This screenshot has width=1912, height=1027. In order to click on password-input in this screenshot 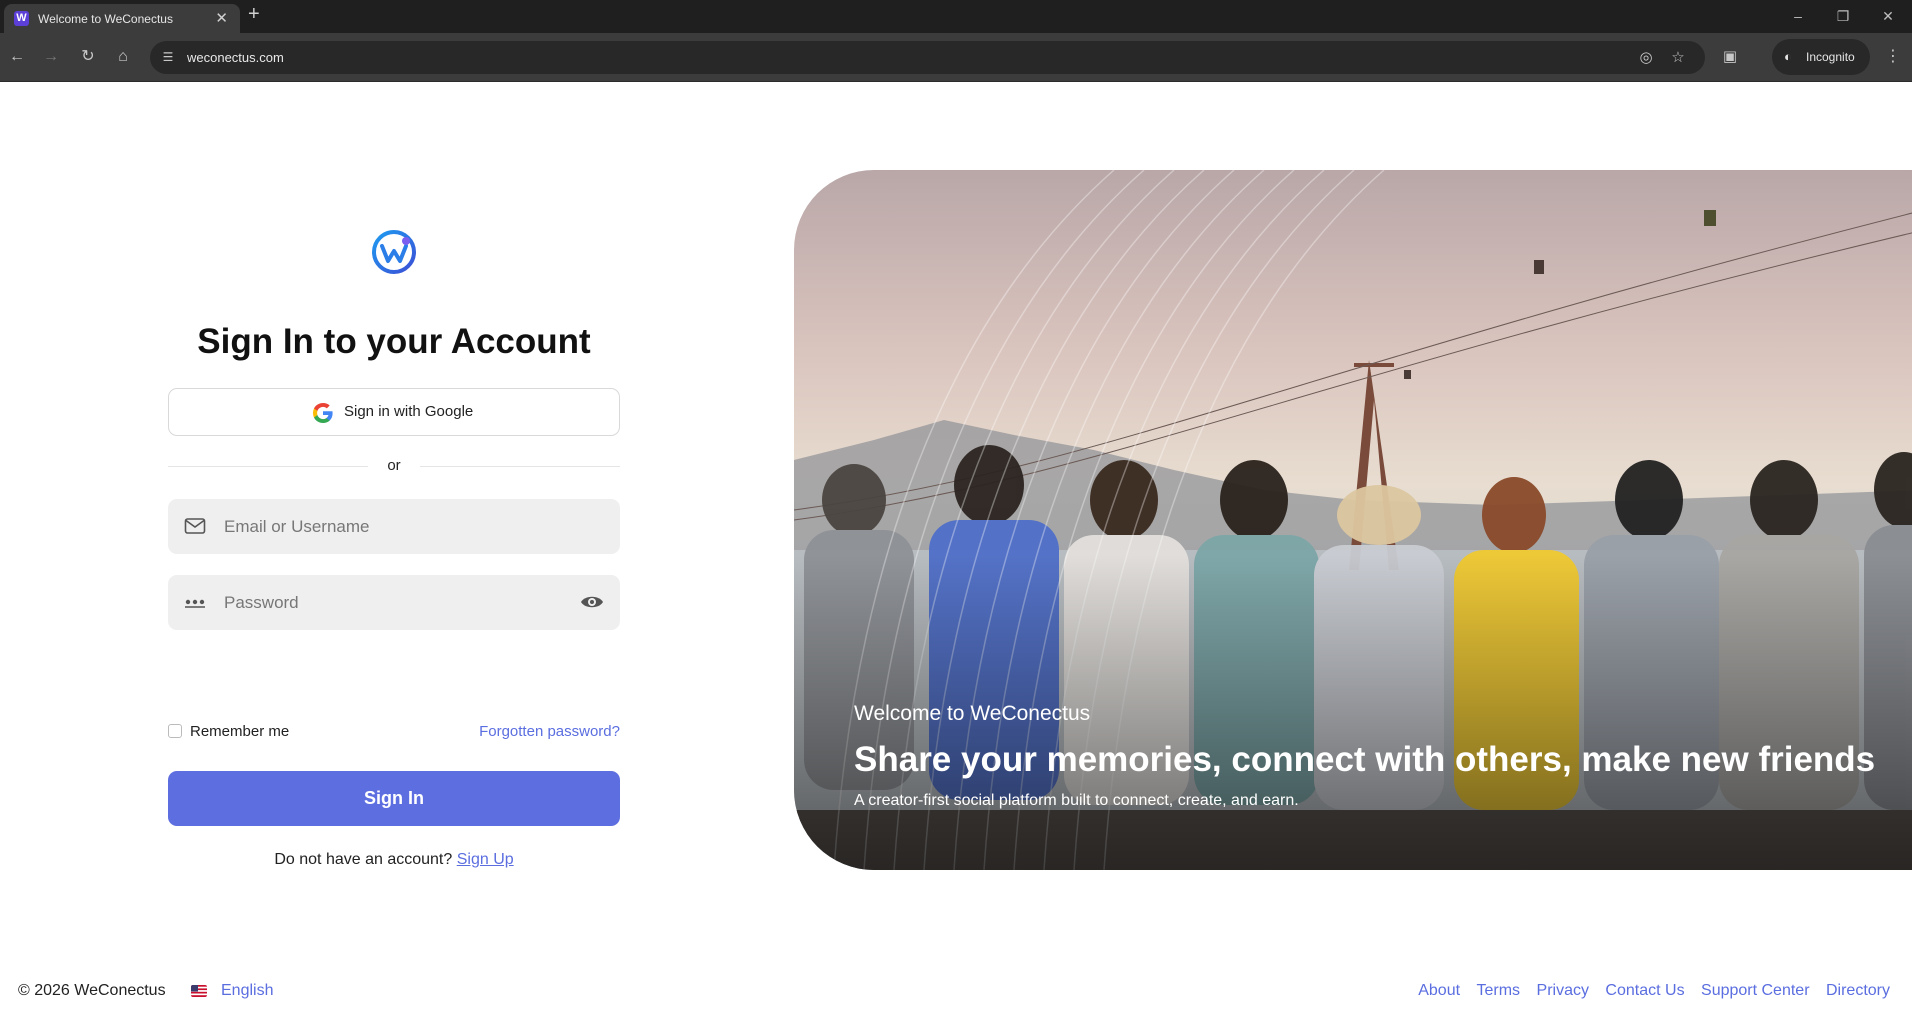, I will do `click(394, 602)`.